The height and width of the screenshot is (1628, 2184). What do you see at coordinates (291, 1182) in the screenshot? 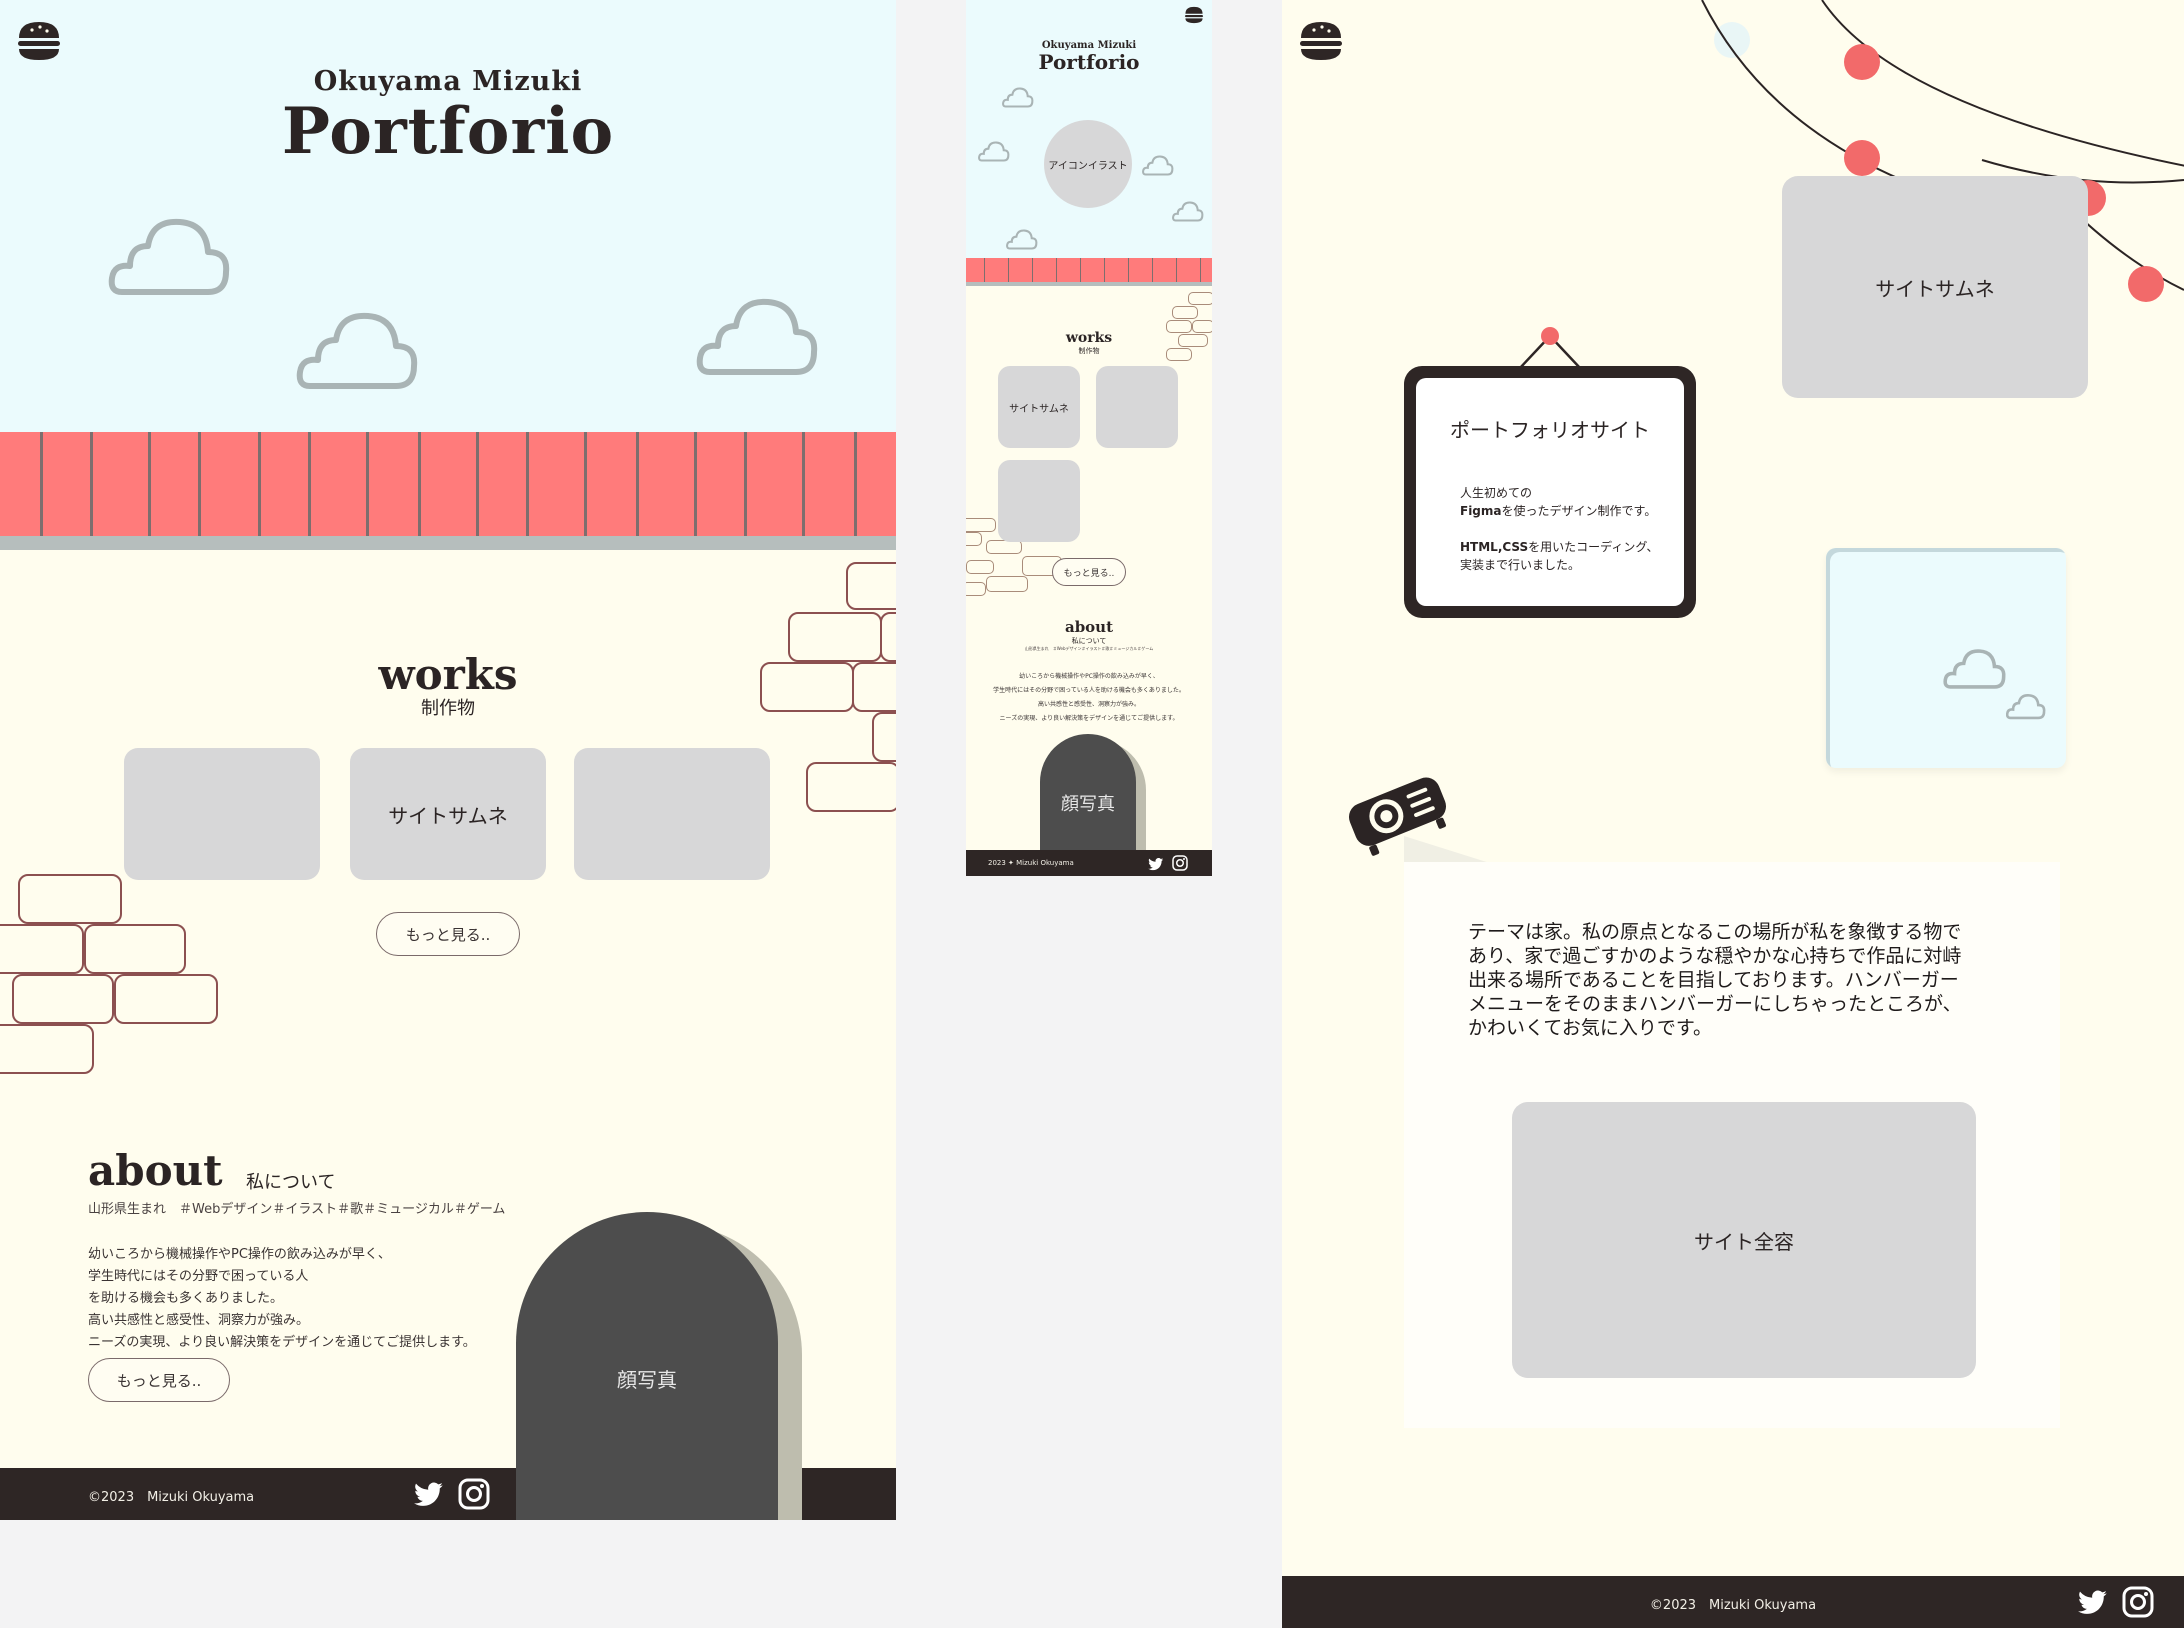
I see `about-subheading: 私について` at bounding box center [291, 1182].